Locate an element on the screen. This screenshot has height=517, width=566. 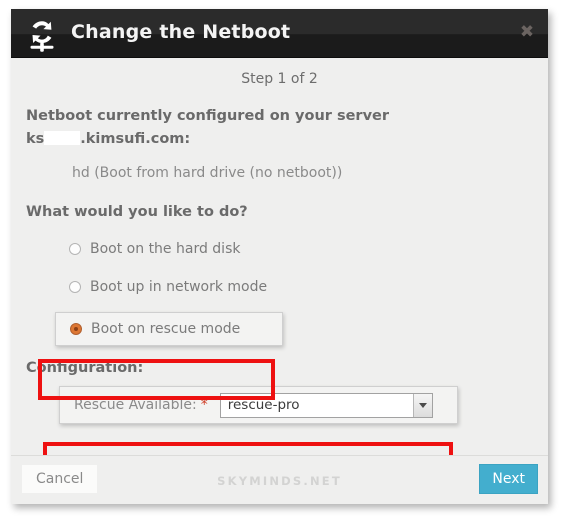
radio-option-label: Boot on rescue mode is located at coordinates (166, 329).